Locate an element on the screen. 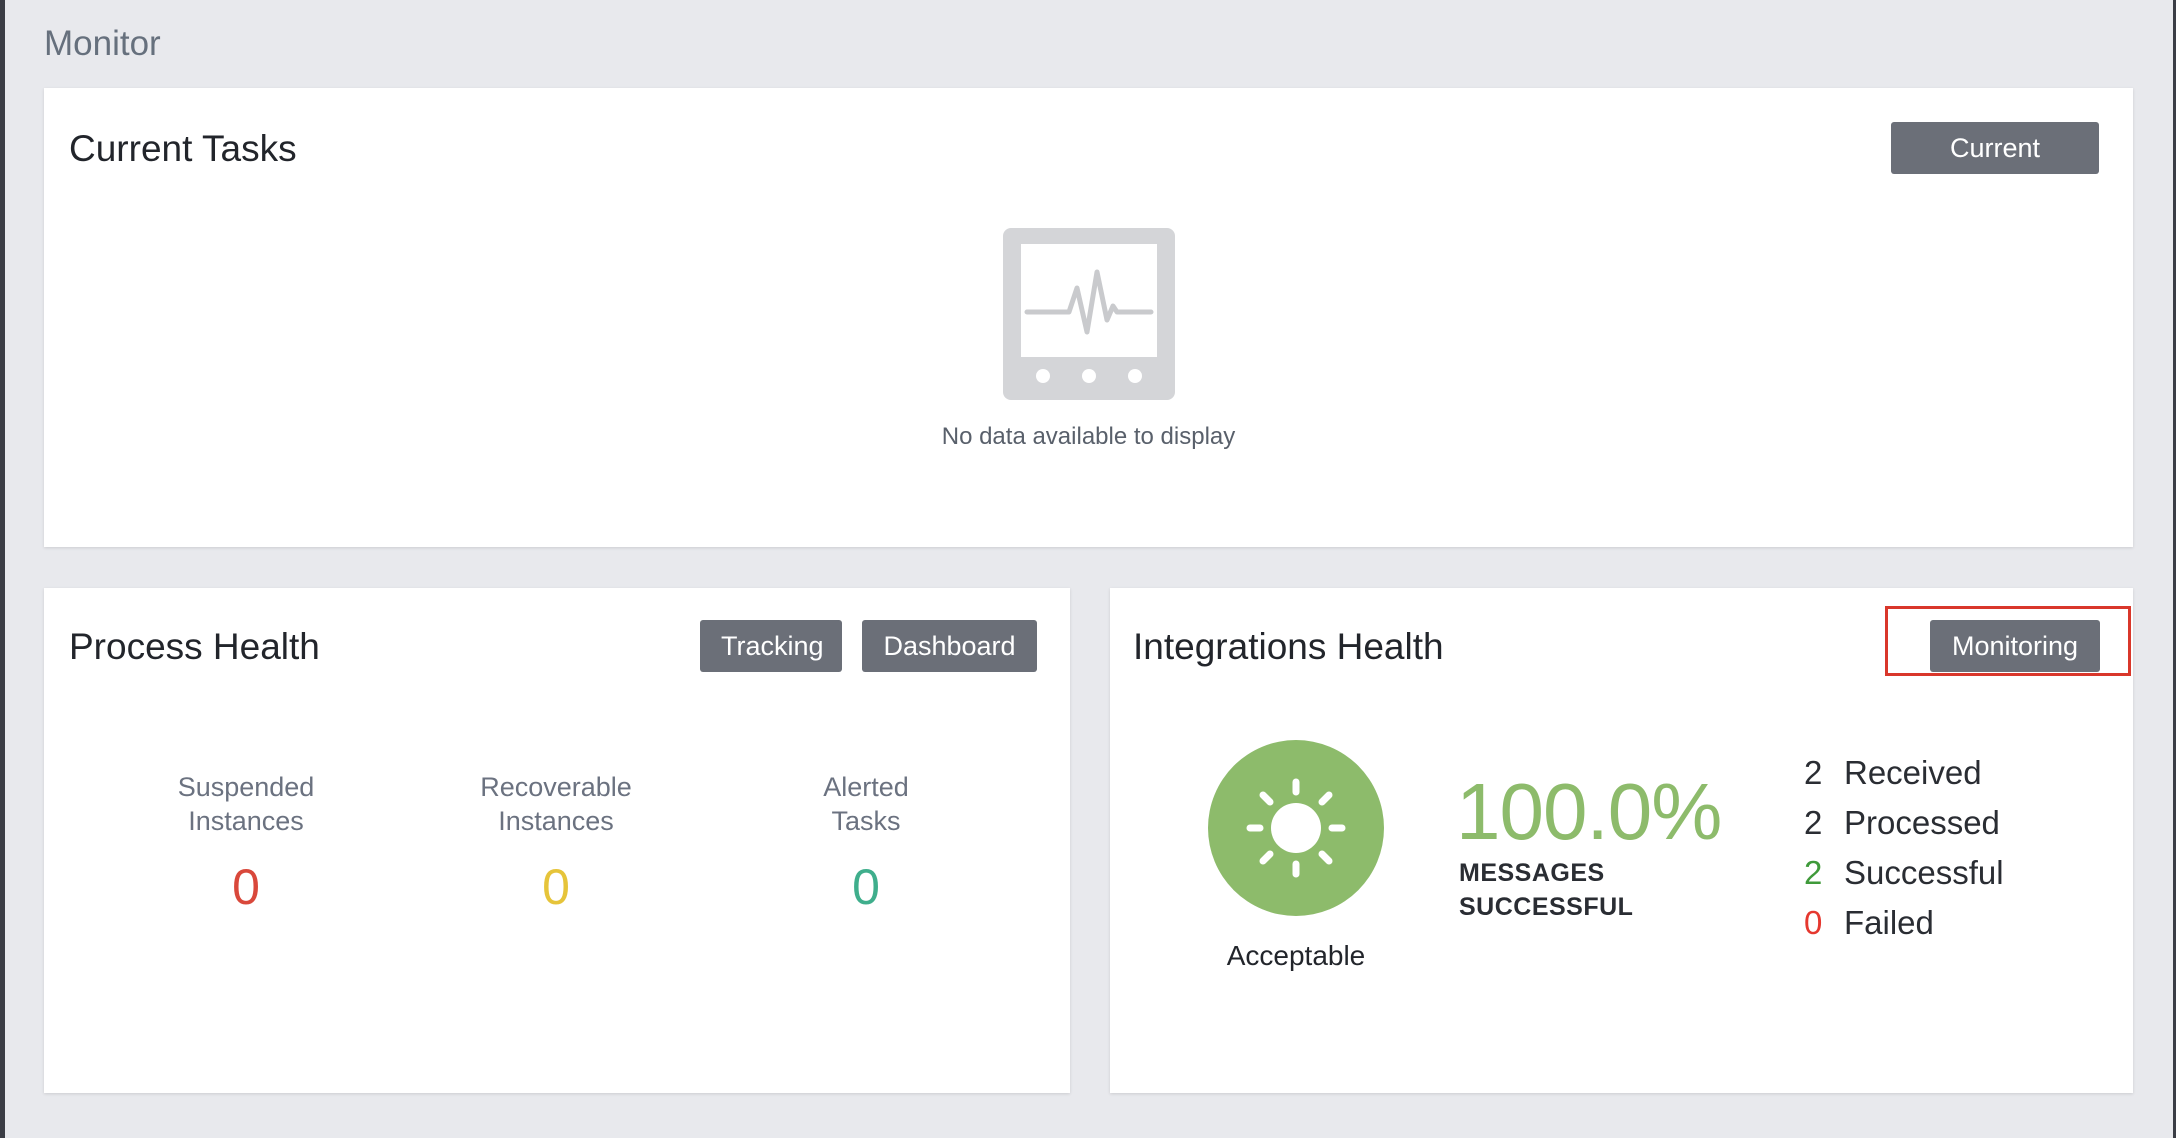 The image size is (2176, 1138). stat-failed: 0 Failed is located at coordinates (1904, 923).